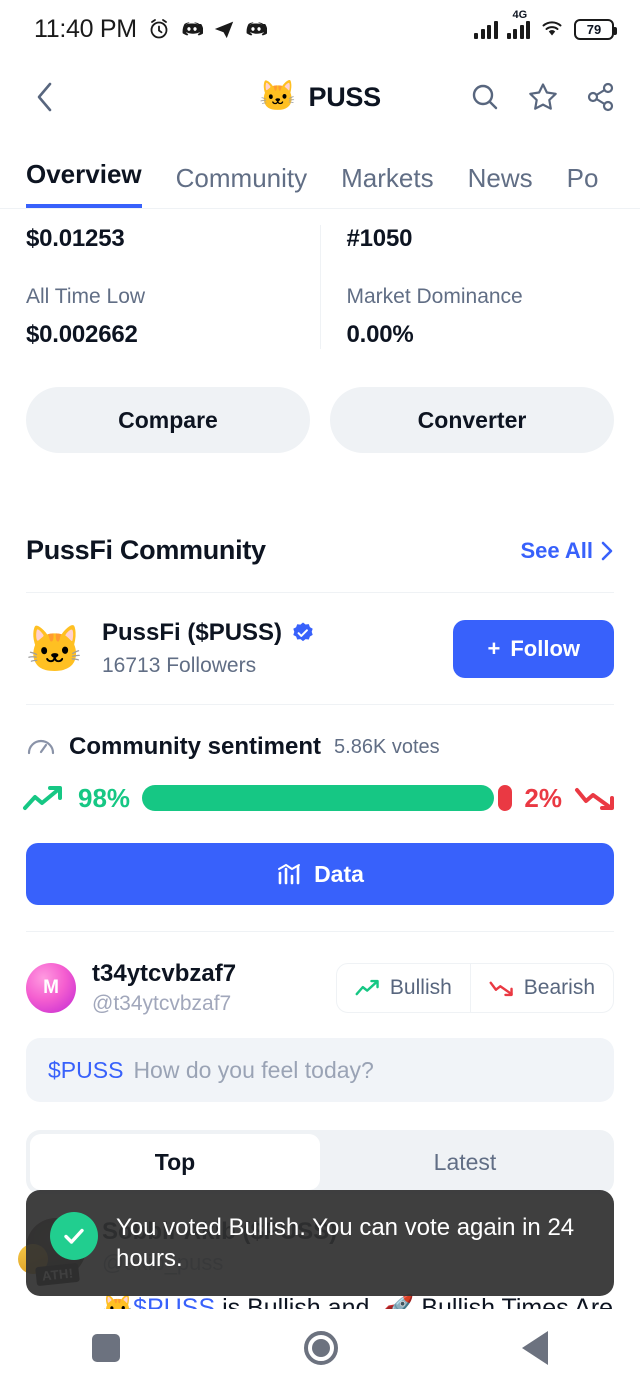  Describe the element at coordinates (75, 238) in the screenshot. I see `stat-value-price: $0.01253` at that location.